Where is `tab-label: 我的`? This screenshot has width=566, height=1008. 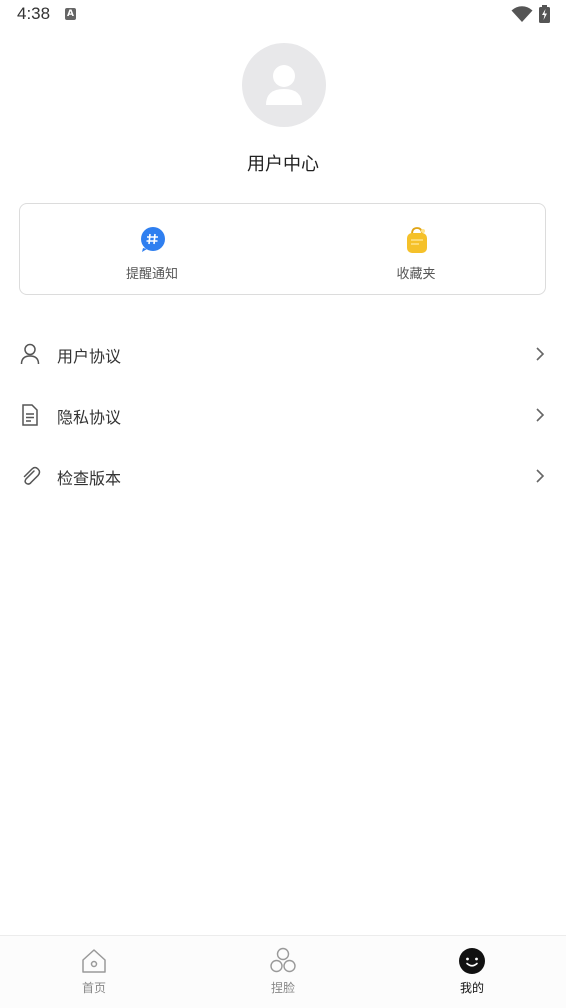 tab-label: 我的 is located at coordinates (471, 988).